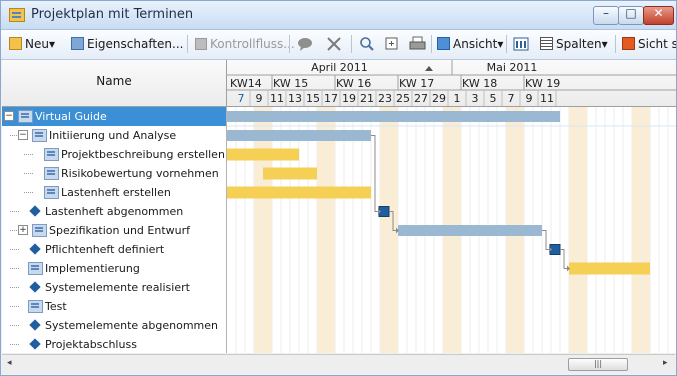 Image resolution: width=677 pixels, height=376 pixels. I want to click on week-label: KW14, so click(246, 83).